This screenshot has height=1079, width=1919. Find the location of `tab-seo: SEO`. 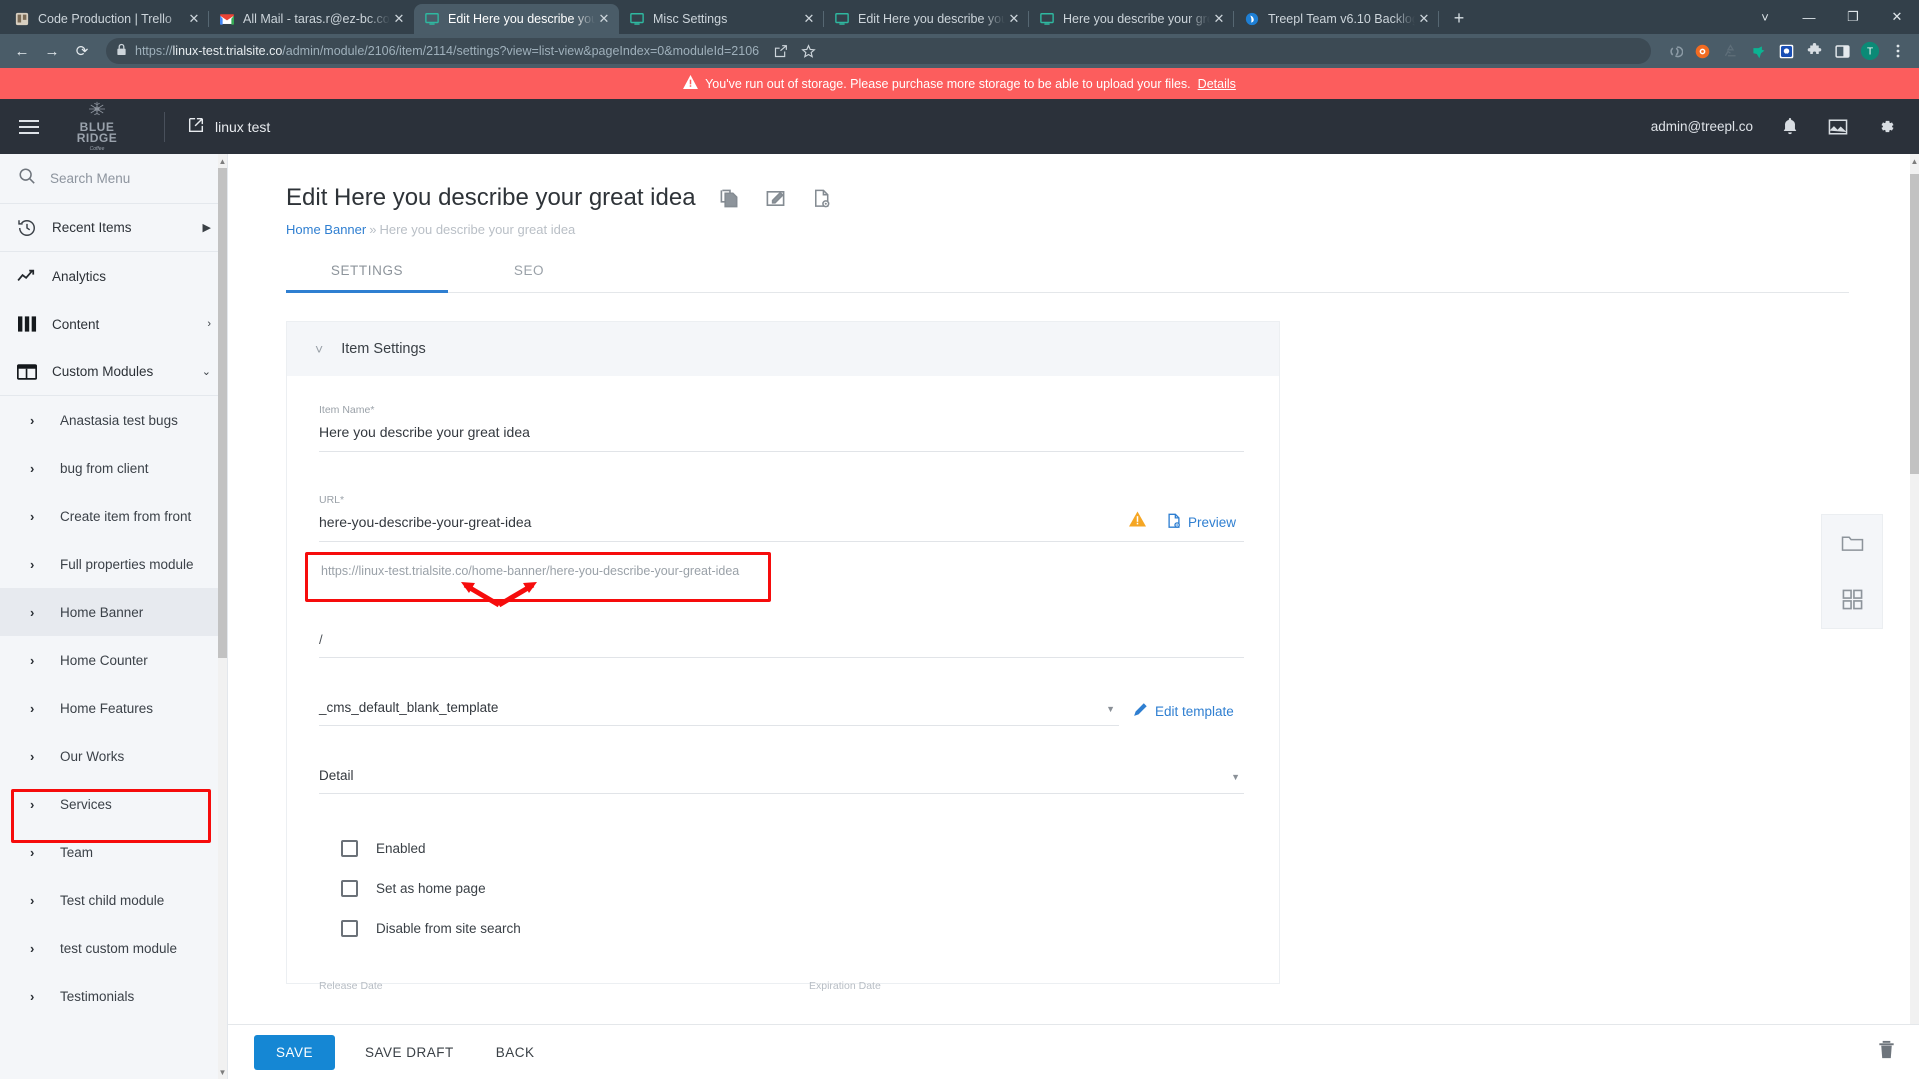

tab-seo: SEO is located at coordinates (529, 277).